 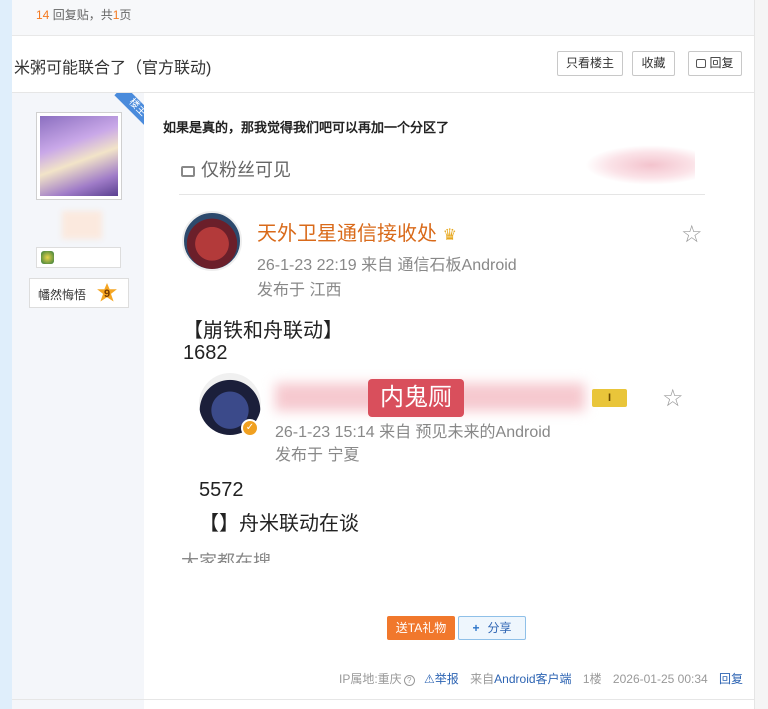 I want to click on client-source: 来自Android客户端, so click(x=521, y=679).